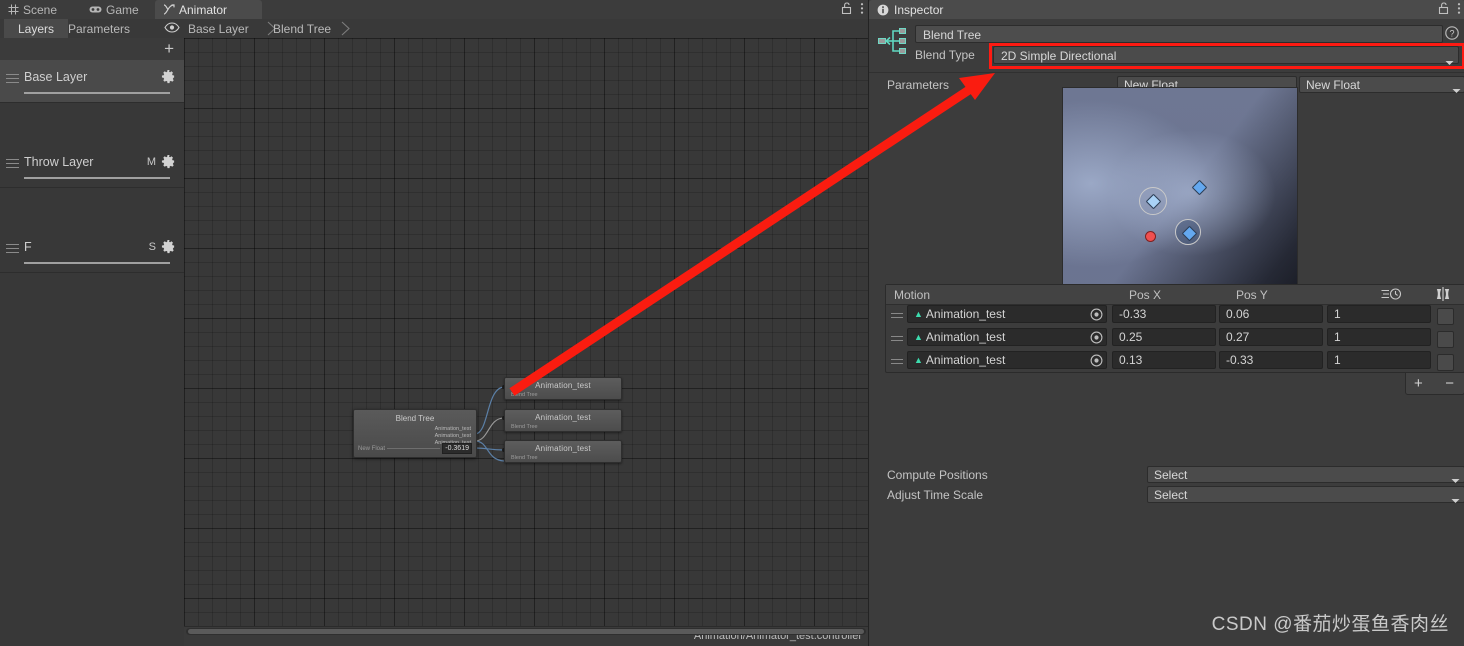  What do you see at coordinates (489, 423) in the screenshot?
I see `graph-connections` at bounding box center [489, 423].